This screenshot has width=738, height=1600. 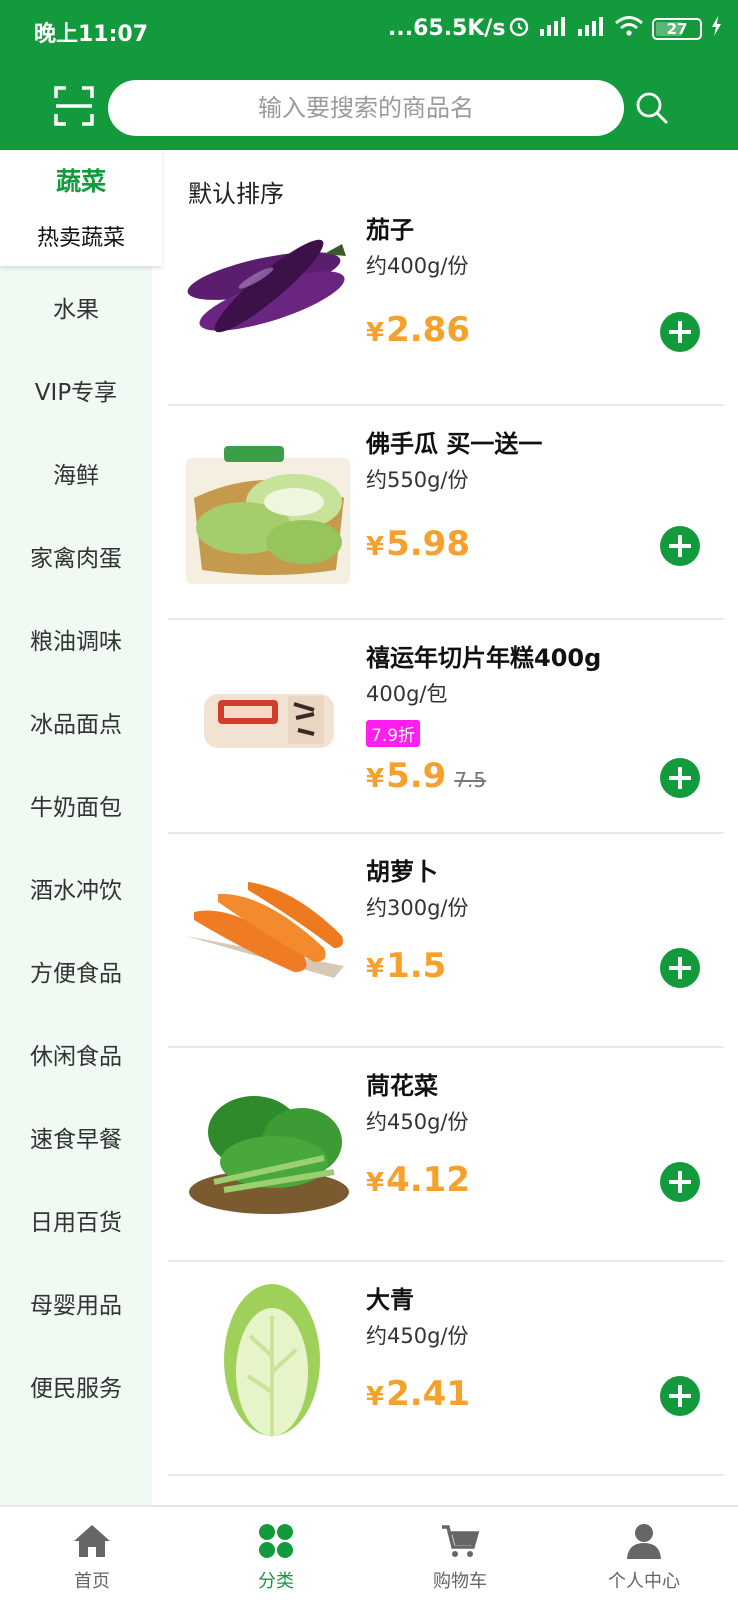 What do you see at coordinates (446, 1369) in the screenshot?
I see `product-card: 大青 约450g/份 ¥2.41` at bounding box center [446, 1369].